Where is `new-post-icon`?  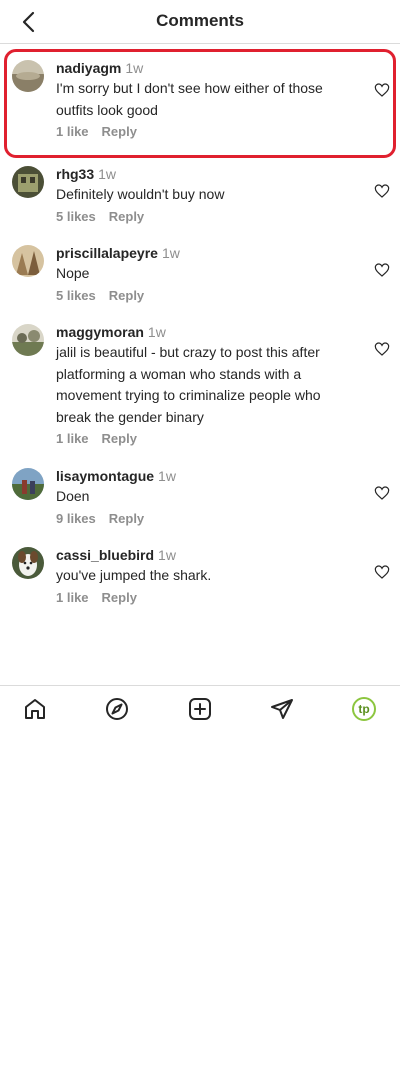 new-post-icon is located at coordinates (200, 709).